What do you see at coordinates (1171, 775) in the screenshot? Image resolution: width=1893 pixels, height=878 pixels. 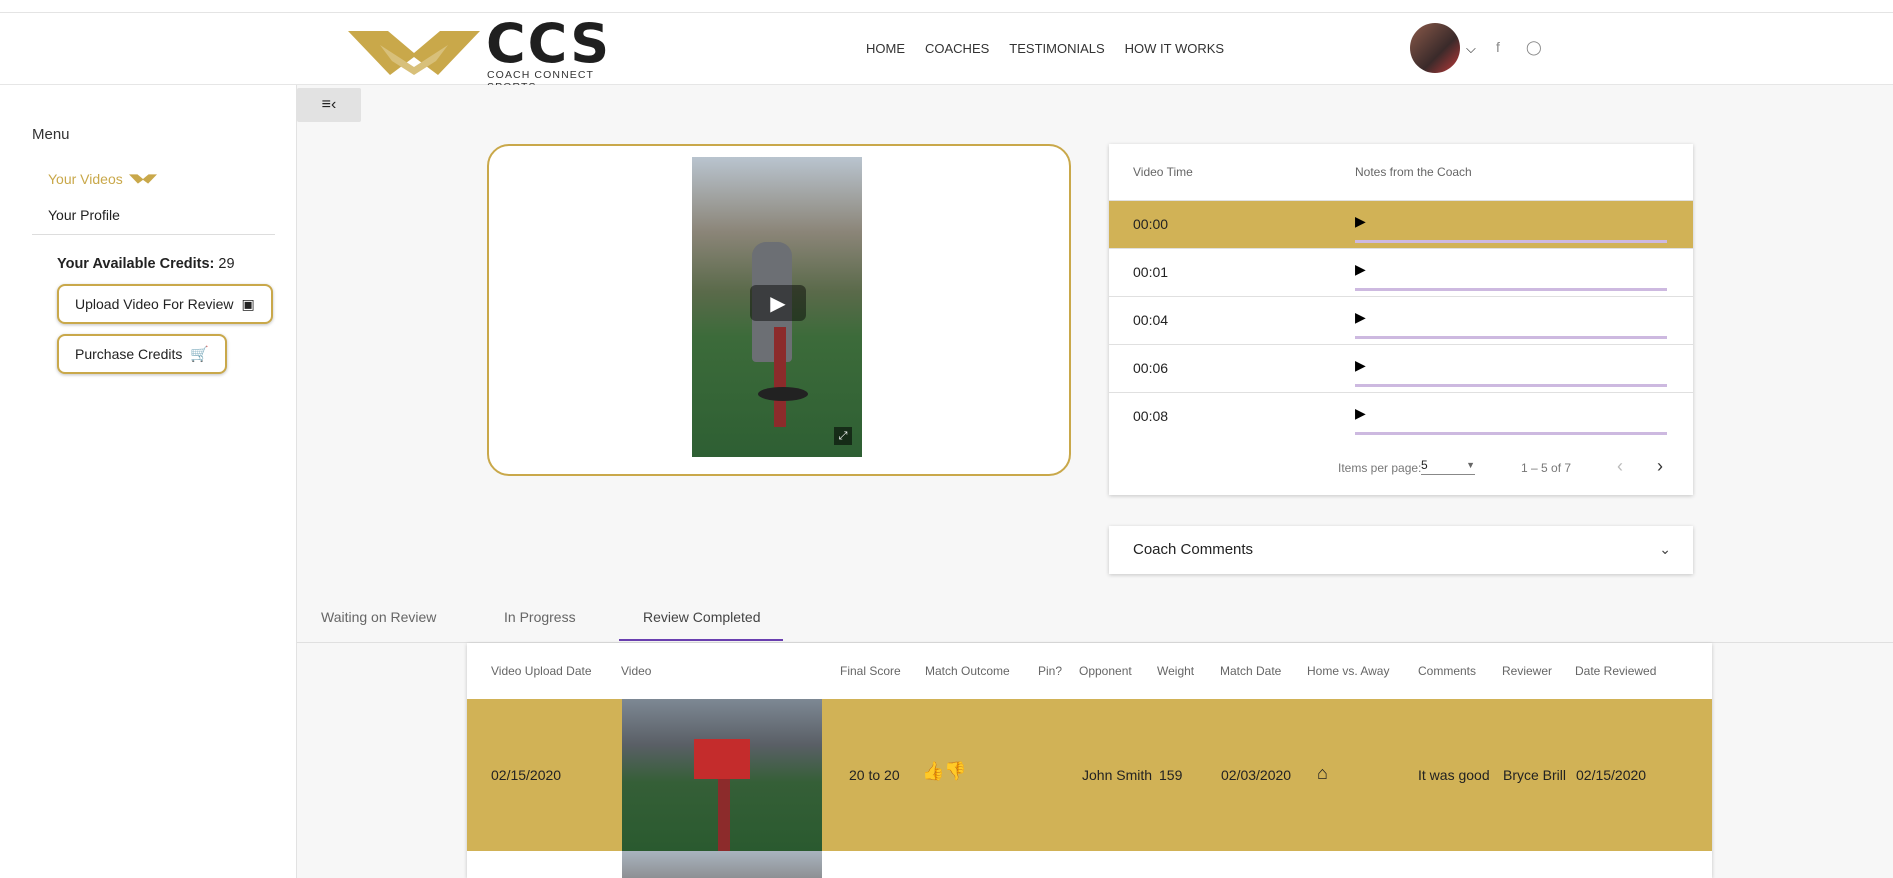 I see `weight: 159` at bounding box center [1171, 775].